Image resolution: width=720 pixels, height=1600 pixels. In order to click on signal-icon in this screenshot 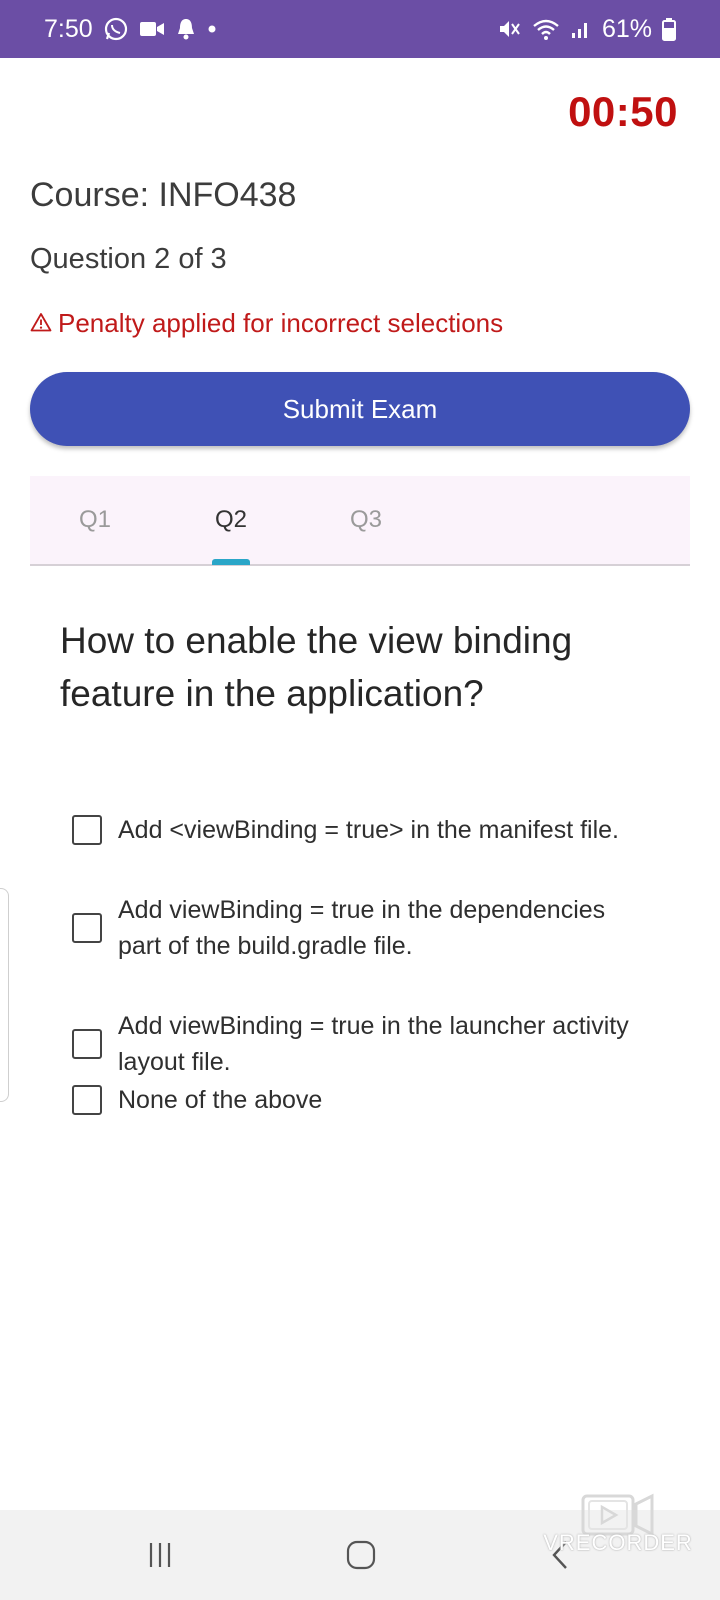, I will do `click(581, 29)`.